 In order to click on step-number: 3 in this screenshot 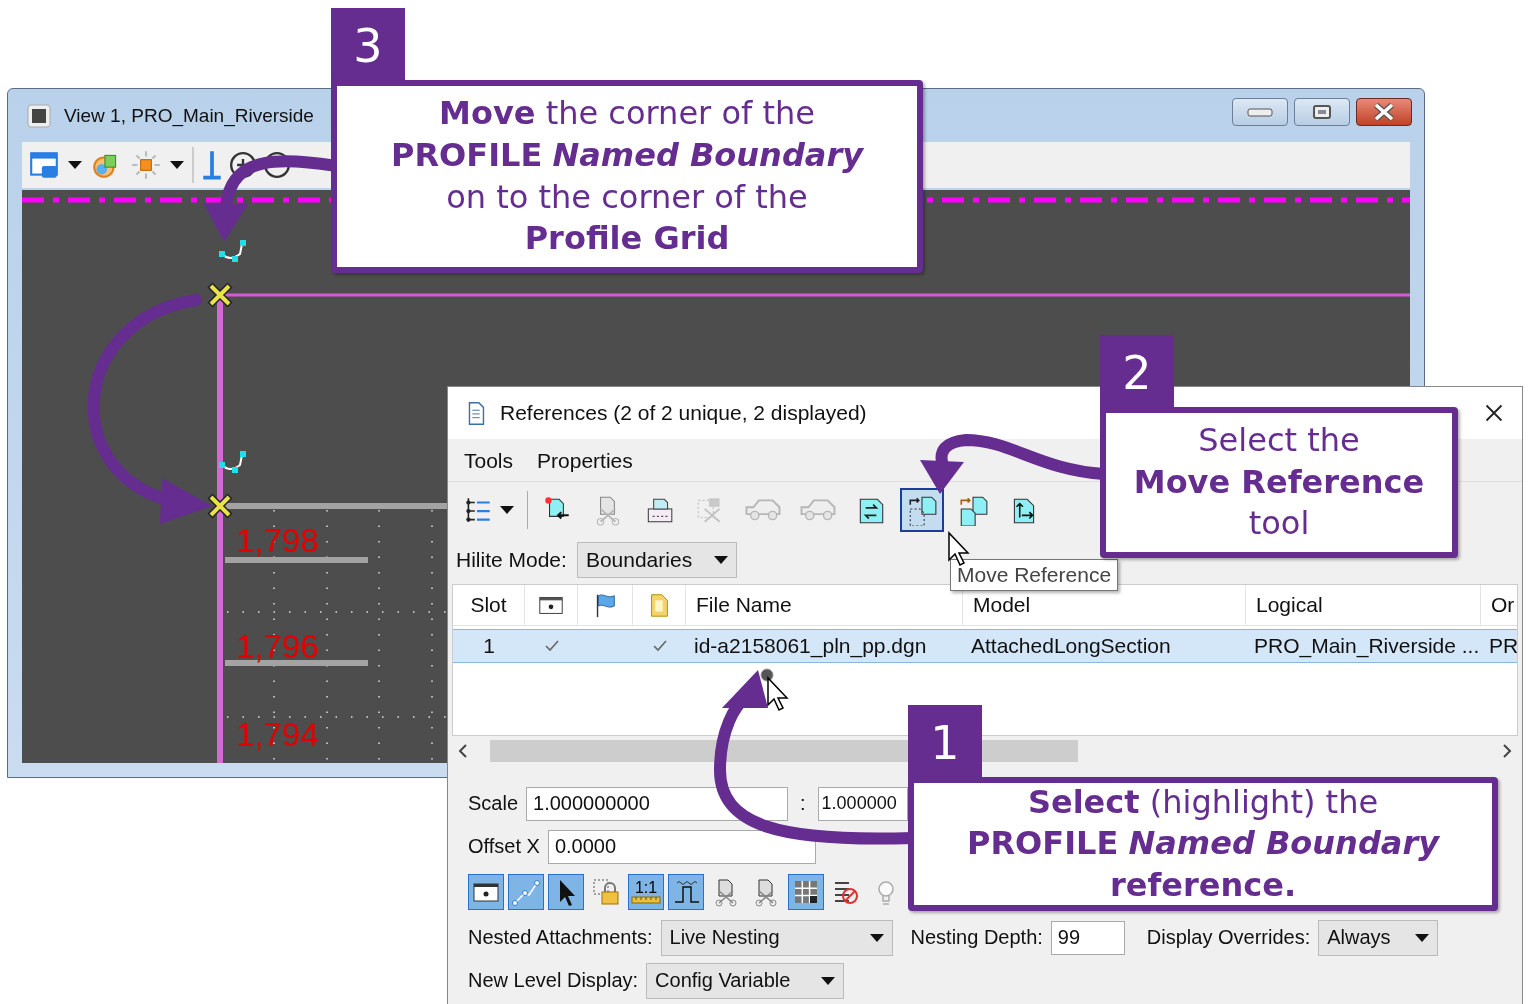, I will do `click(368, 46)`.